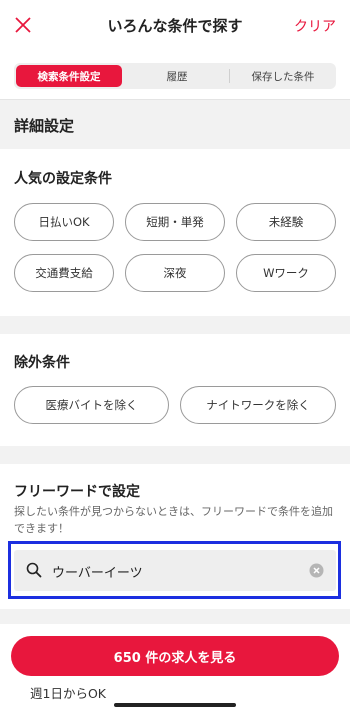  What do you see at coordinates (175, 222) in the screenshot?
I see `chip-short-term: 短期・単発` at bounding box center [175, 222].